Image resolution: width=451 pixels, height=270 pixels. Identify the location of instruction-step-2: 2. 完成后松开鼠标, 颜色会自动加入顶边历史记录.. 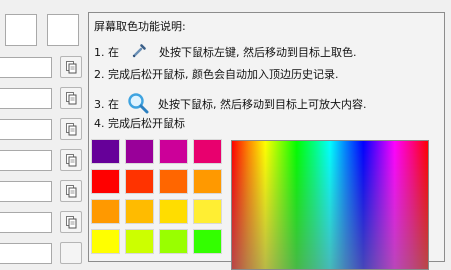
(216, 74).